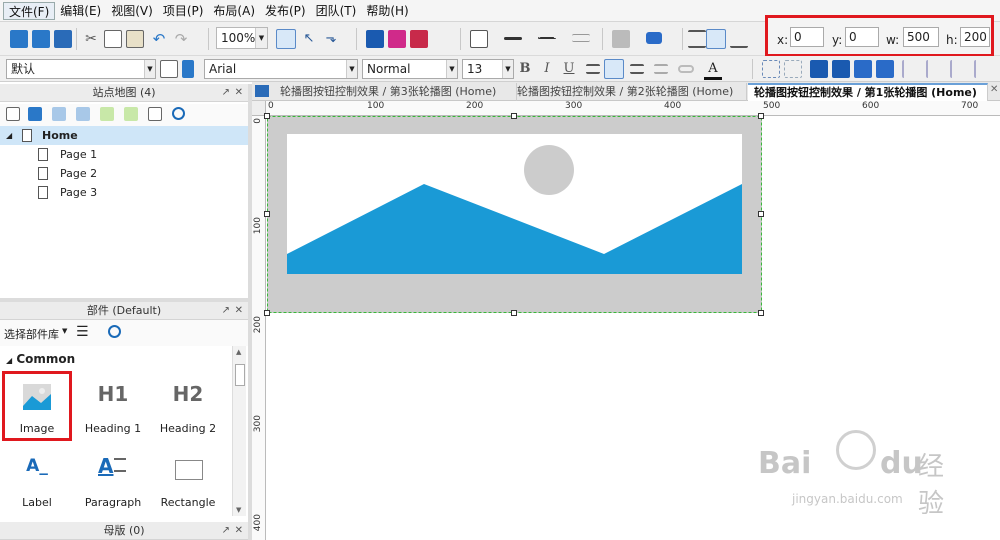 The height and width of the screenshot is (540, 1000). Describe the element at coordinates (863, 69) in the screenshot. I see `bring-forward-icon` at that location.